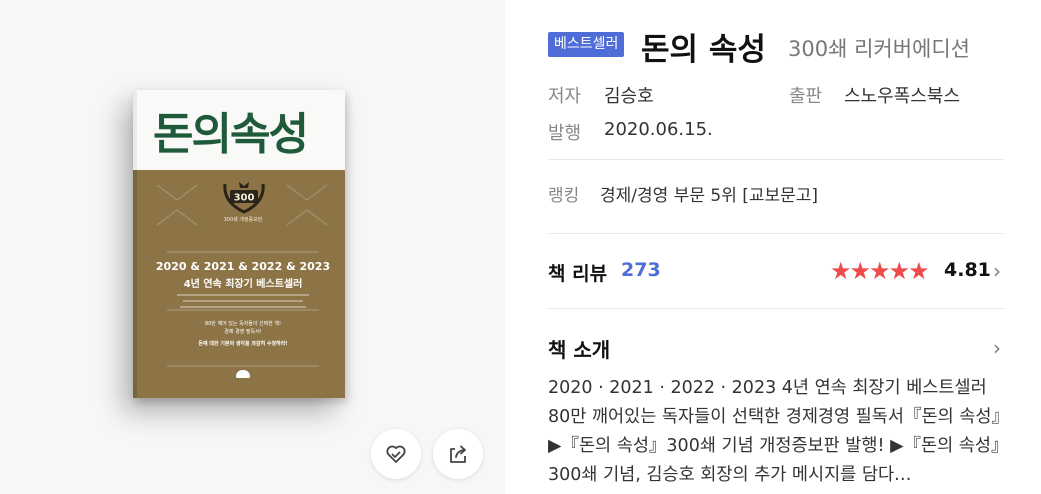 This screenshot has height=494, width=1041. What do you see at coordinates (243, 324) in the screenshot?
I see `cover-small-1: 80만 깨어 있는 독자들이 선택한 책!` at bounding box center [243, 324].